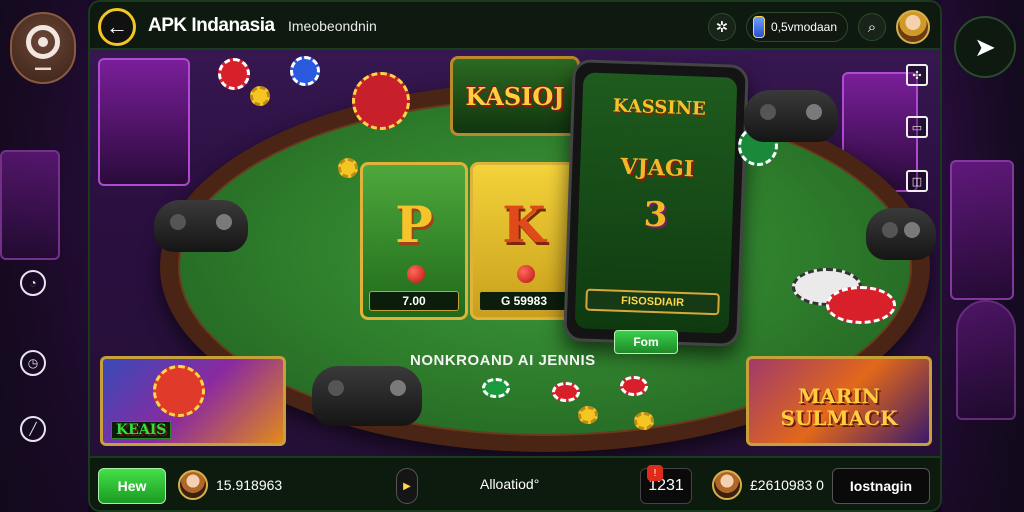 This screenshot has width=1024, height=512. Describe the element at coordinates (381, 101) in the screenshot. I see `chip-stack` at that location.